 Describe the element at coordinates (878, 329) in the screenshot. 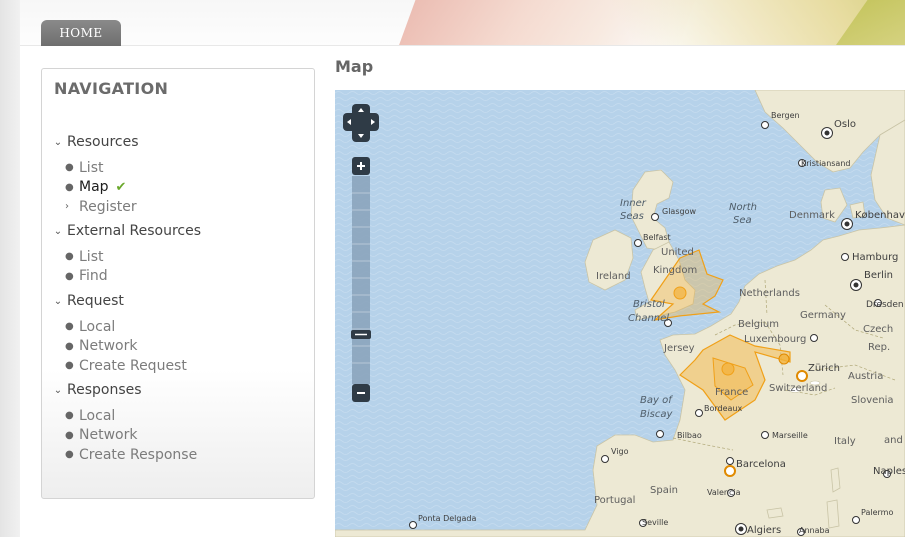

I see `map-label: Czech` at that location.